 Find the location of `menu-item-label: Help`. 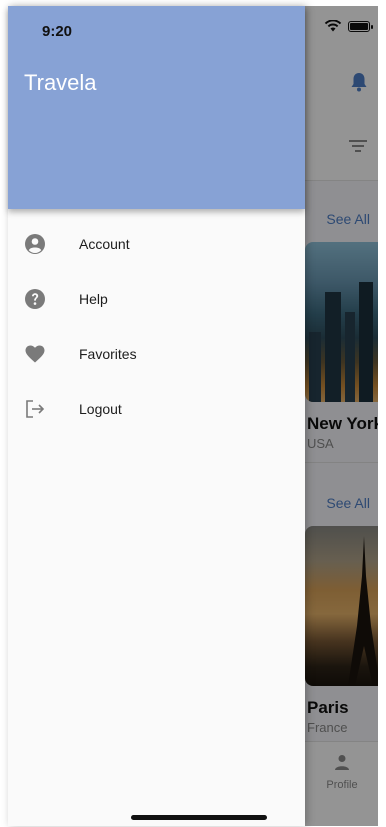

menu-item-label: Help is located at coordinates (93, 298).